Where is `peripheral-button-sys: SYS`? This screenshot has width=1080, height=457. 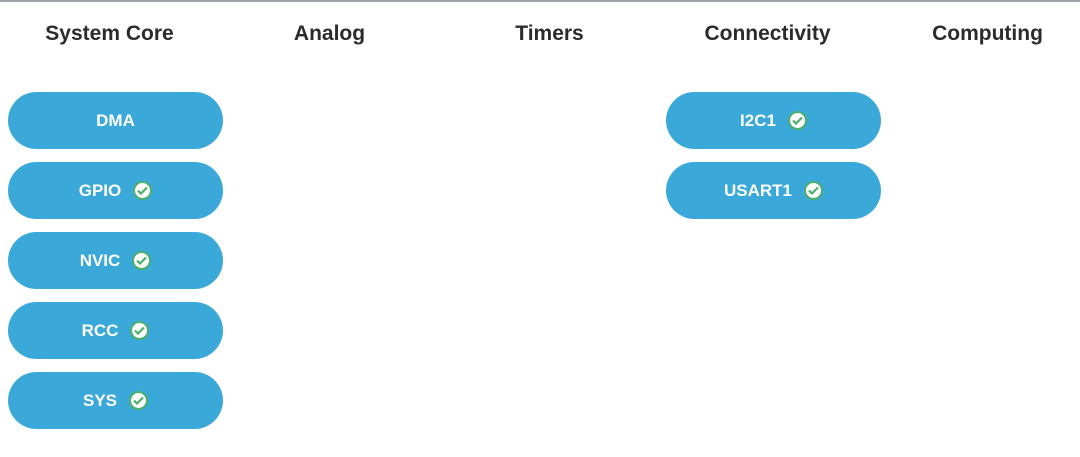 peripheral-button-sys: SYS is located at coordinates (115, 400).